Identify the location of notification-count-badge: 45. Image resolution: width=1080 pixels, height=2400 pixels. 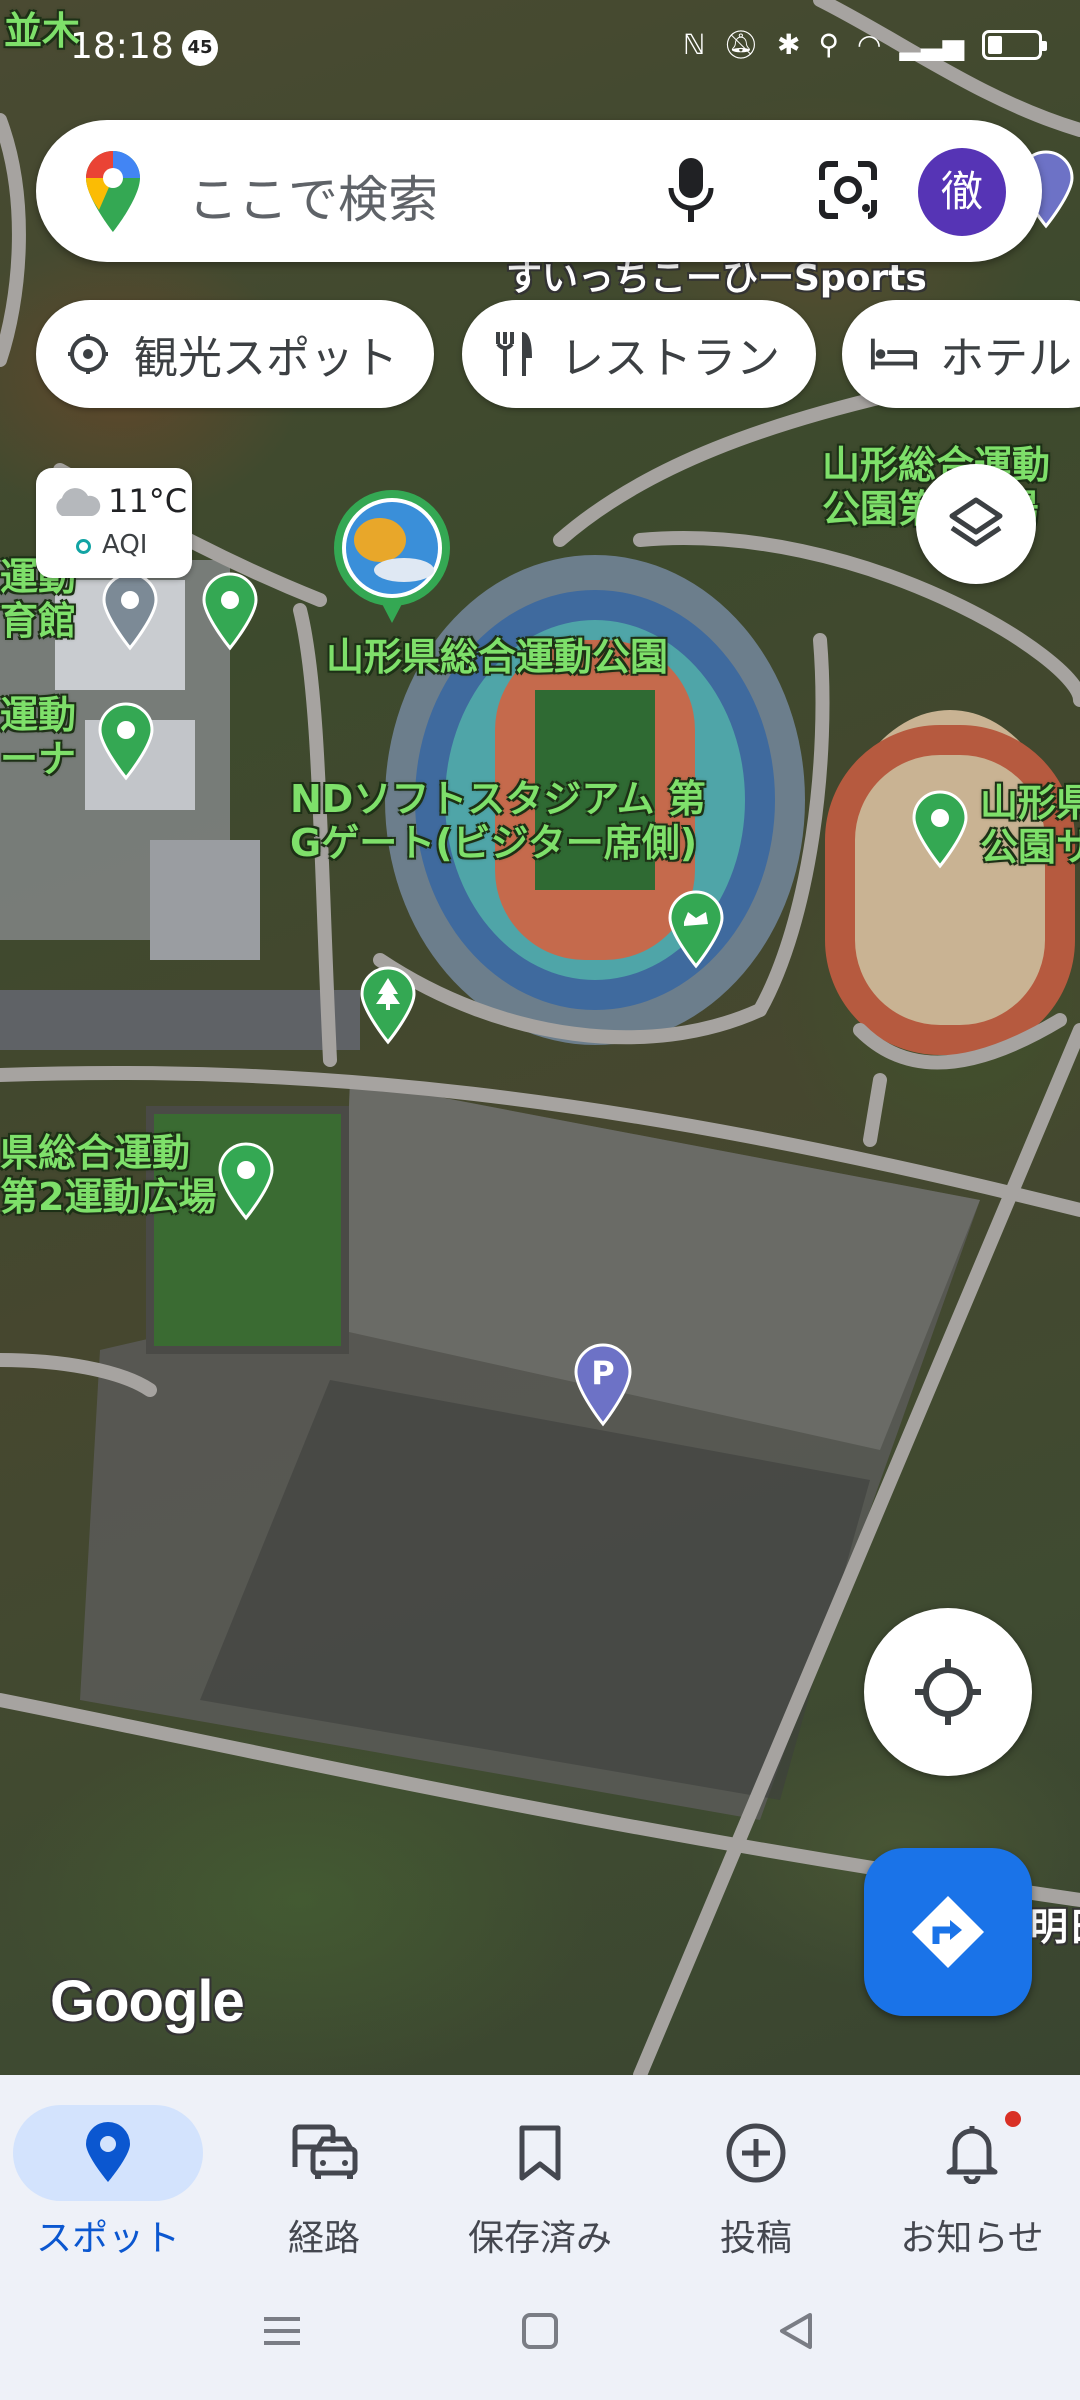
(200, 48).